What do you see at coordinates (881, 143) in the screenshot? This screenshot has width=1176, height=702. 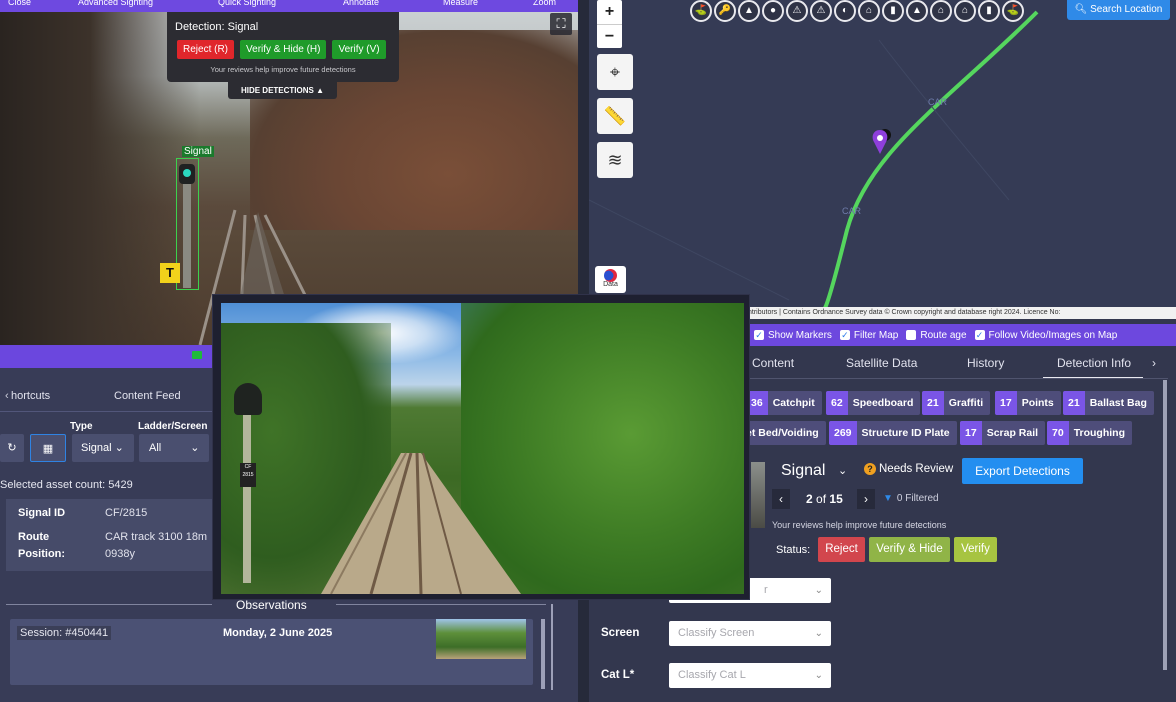 I see `location-pin-icon` at bounding box center [881, 143].